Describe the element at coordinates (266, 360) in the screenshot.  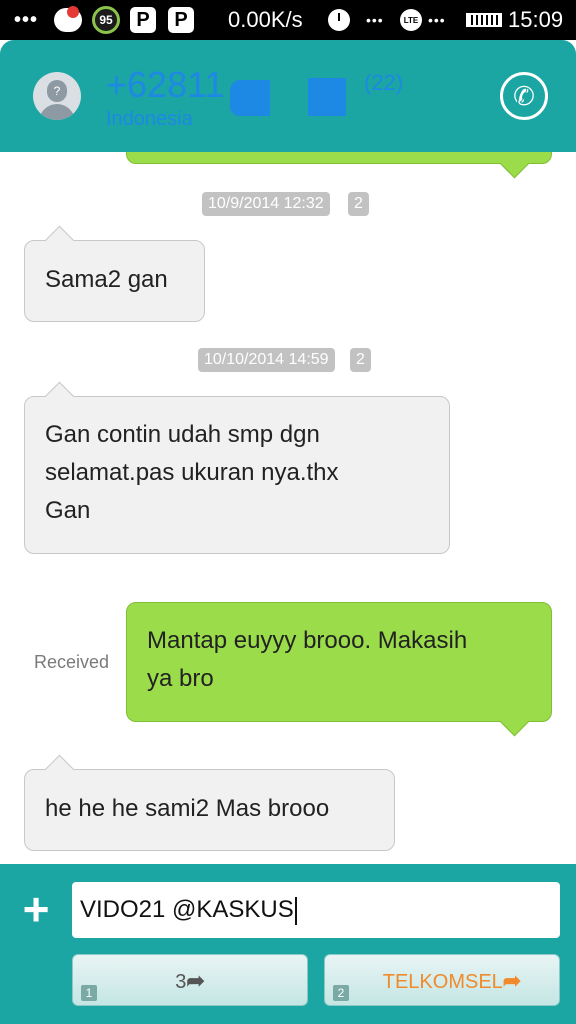
I see `timestamp-badge: 10/10/2014 14:59` at that location.